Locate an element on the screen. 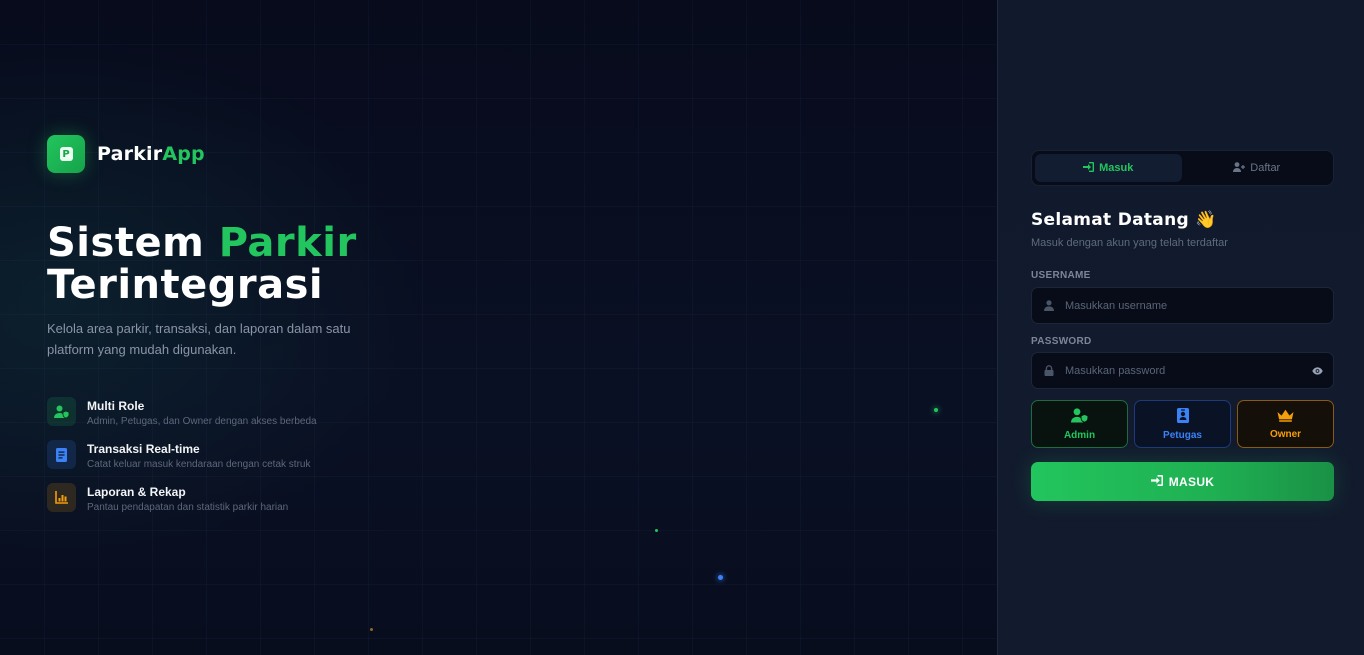 Image resolution: width=1364 pixels, height=655 pixels. role-petugas-button: Petugas is located at coordinates (1182, 424).